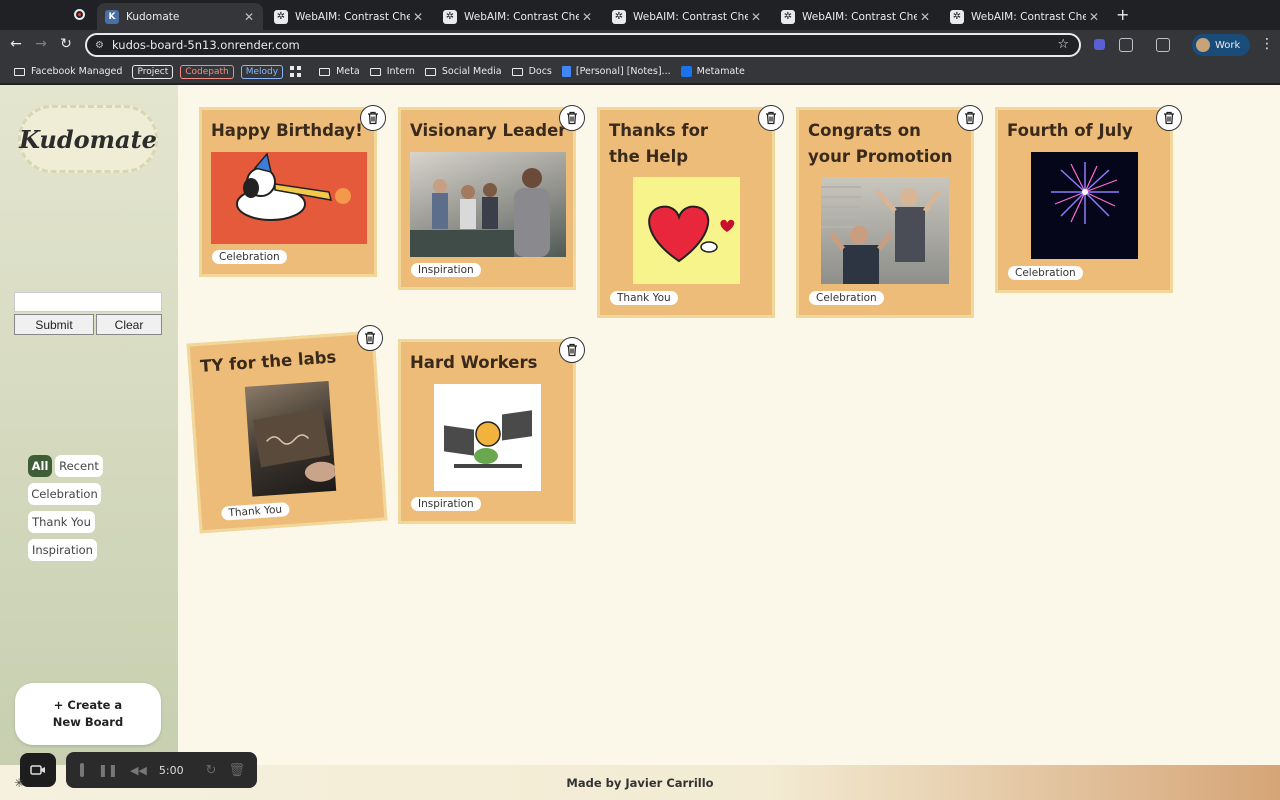 This screenshot has width=1280, height=800. I want to click on bookmark-intern: Intern, so click(392, 71).